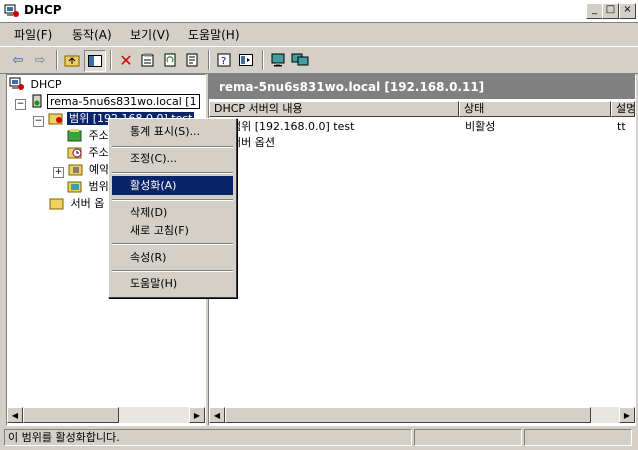  I want to click on minimize-button: _, so click(594, 11).